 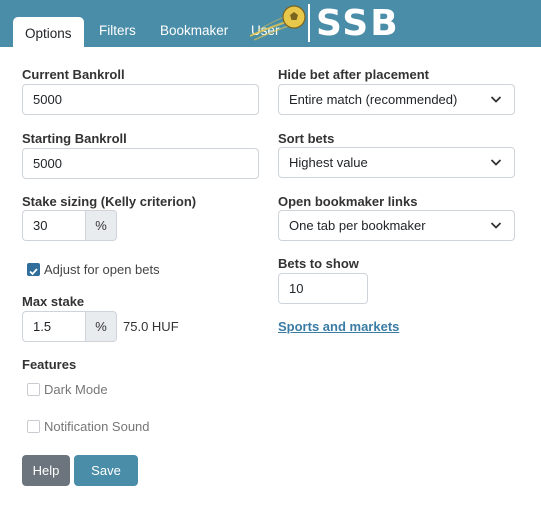 I want to click on bets-to-show-label: Bets to show, so click(x=318, y=263).